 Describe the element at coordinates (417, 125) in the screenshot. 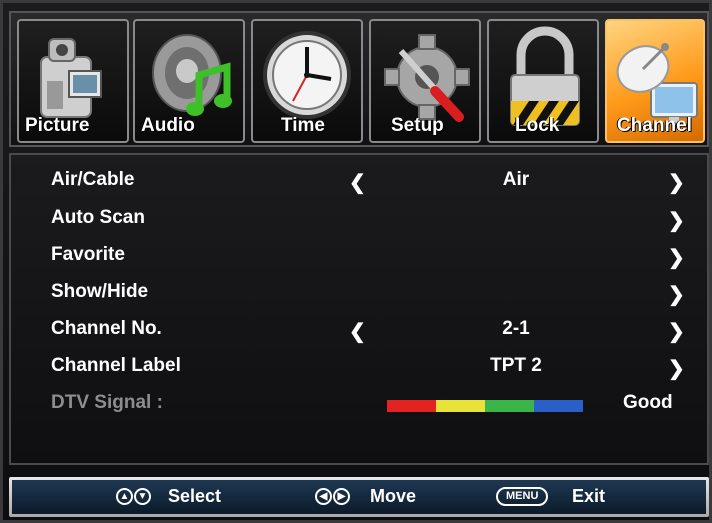

I see `tab-label: Setup` at that location.